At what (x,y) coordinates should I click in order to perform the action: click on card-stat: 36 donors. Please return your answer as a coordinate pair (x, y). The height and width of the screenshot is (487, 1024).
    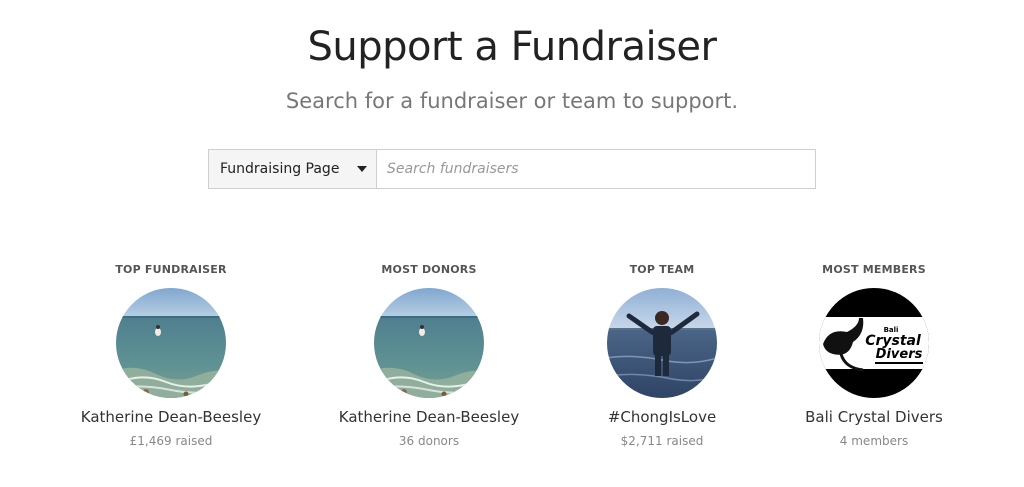
    Looking at the image, I should click on (429, 441).